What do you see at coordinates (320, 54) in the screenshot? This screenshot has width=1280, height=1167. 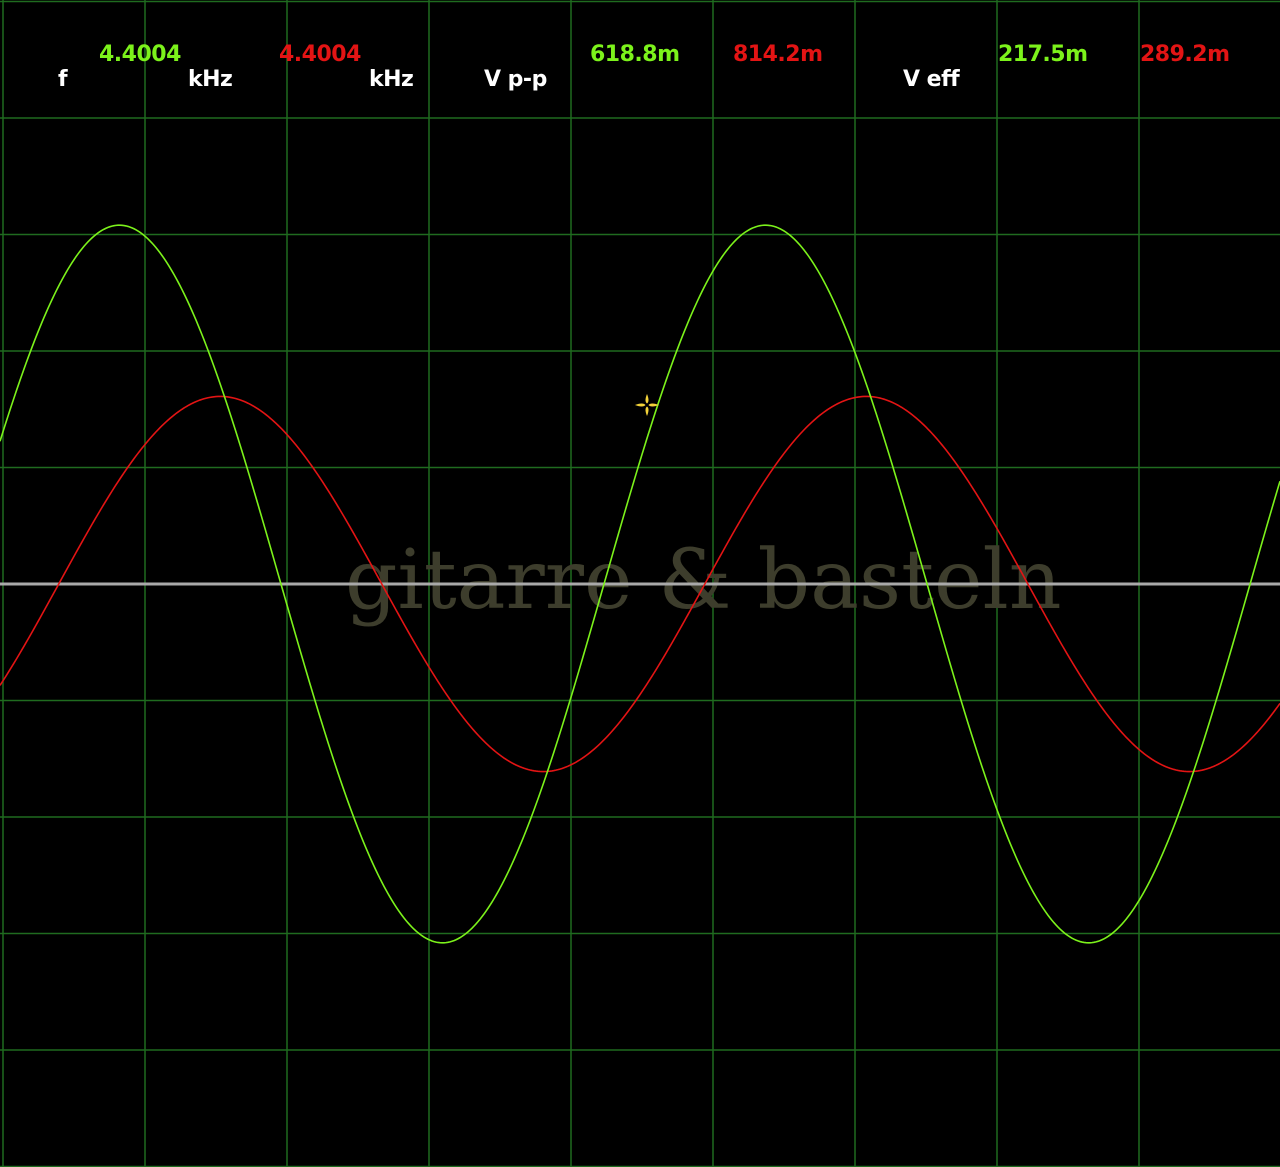 I see `freq-ch2-value: 4.4004` at bounding box center [320, 54].